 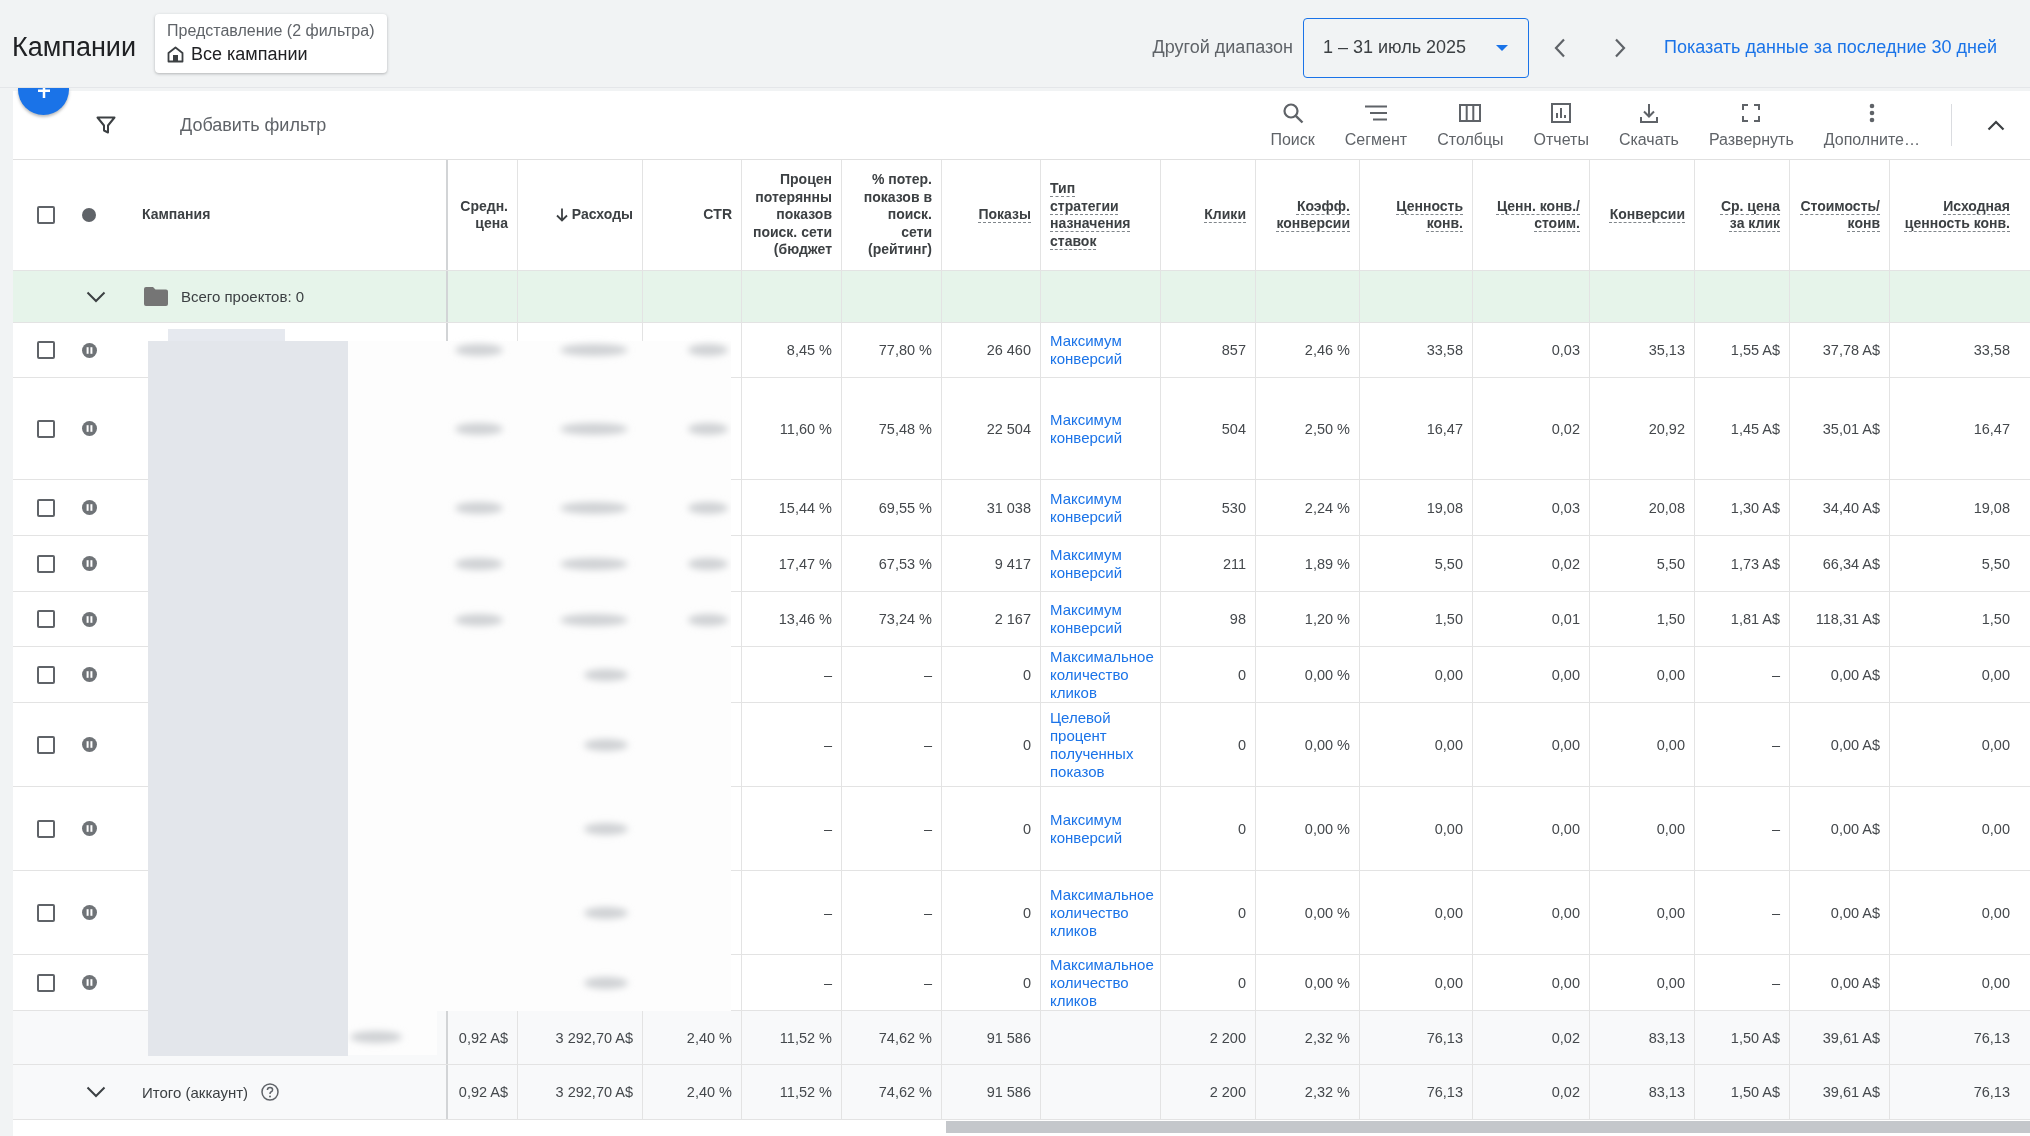 What do you see at coordinates (1750, 215) in the screenshot?
I see `column-header: Ср. цена за клик` at bounding box center [1750, 215].